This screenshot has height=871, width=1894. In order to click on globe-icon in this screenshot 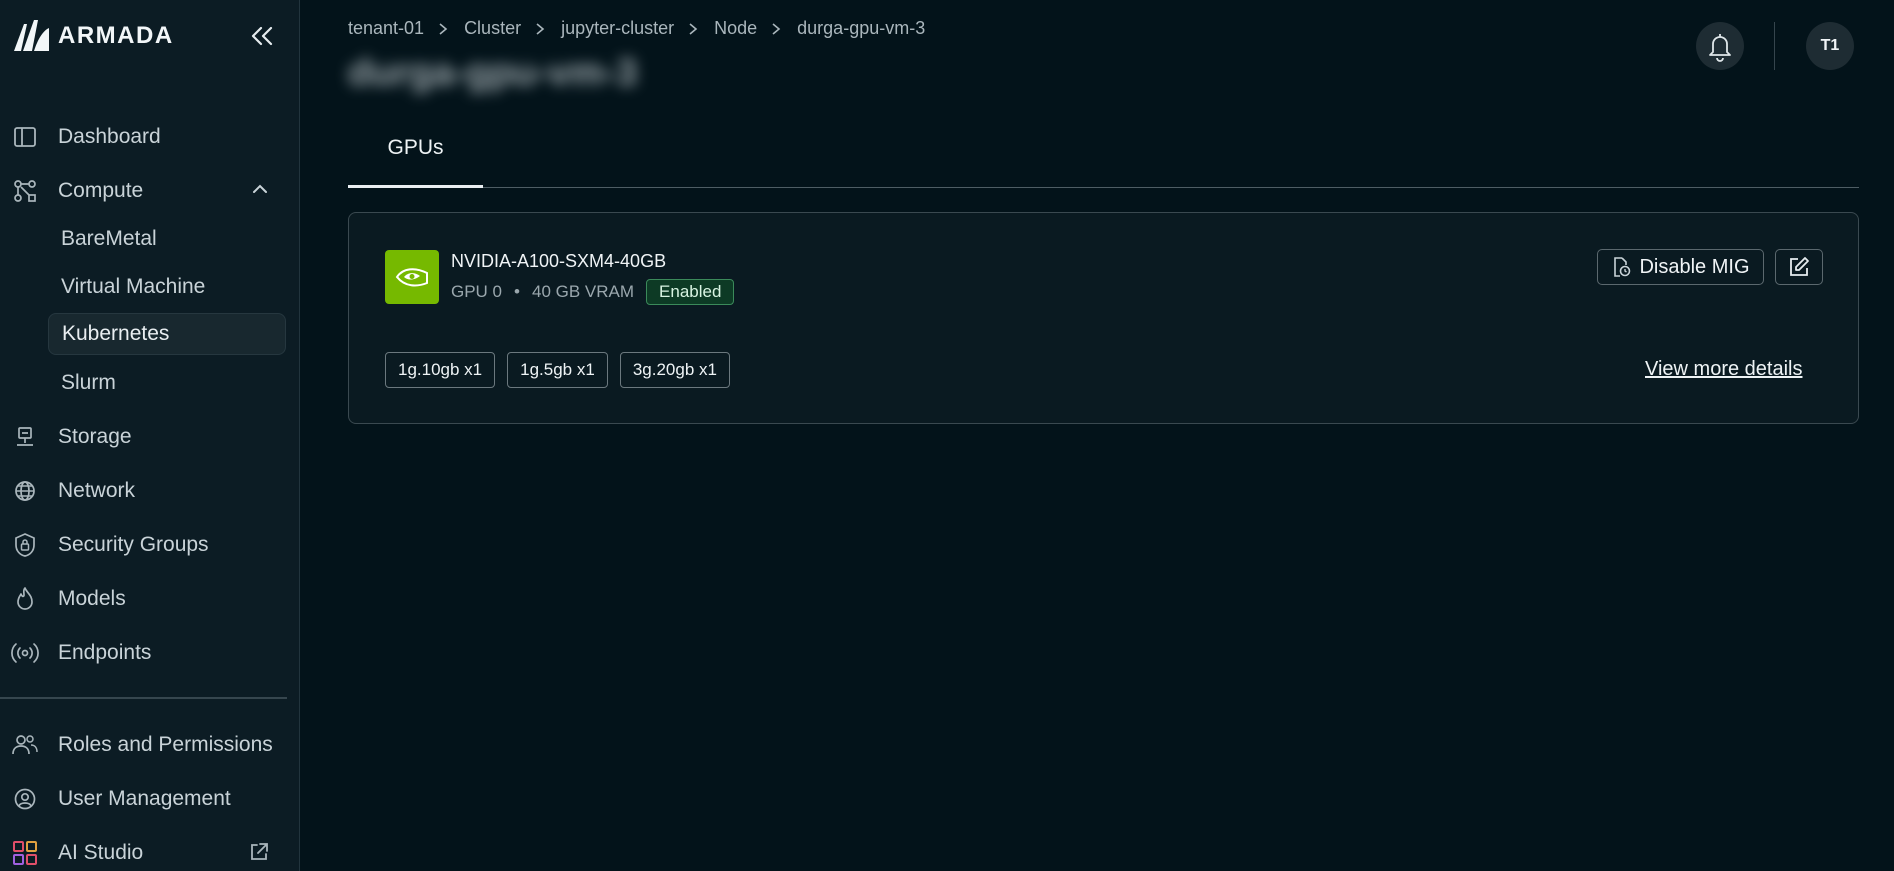, I will do `click(25, 491)`.